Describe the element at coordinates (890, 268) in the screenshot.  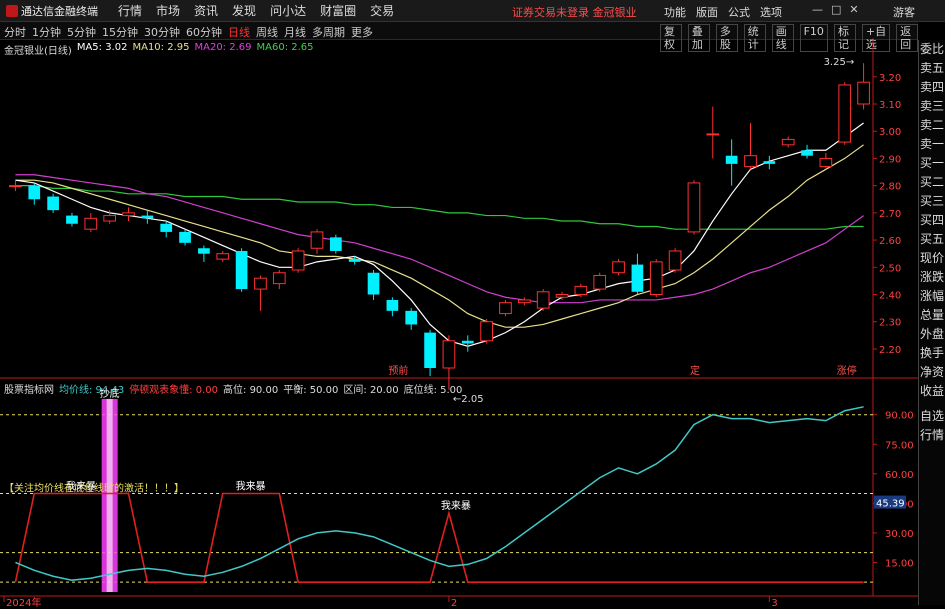
I see `price-tick-label: 2.50` at that location.